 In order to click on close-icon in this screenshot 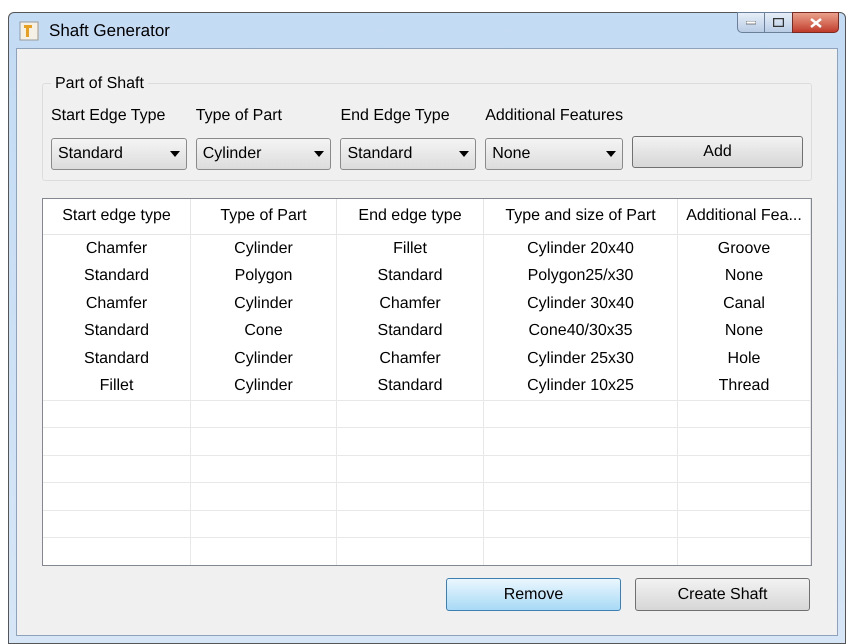, I will do `click(816, 23)`.